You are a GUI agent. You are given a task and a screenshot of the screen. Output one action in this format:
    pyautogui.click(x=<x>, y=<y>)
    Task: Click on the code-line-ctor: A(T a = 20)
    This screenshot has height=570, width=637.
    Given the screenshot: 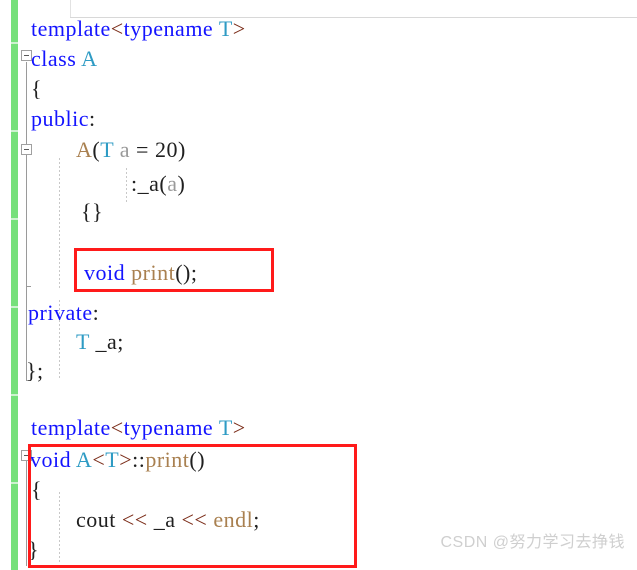 What is the action you would take?
    pyautogui.click(x=131, y=150)
    